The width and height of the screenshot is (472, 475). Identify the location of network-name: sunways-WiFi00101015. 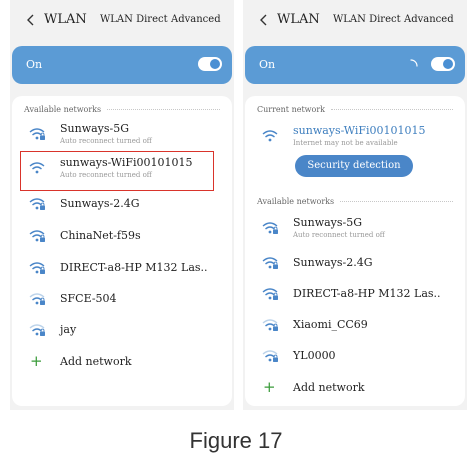
(126, 162).